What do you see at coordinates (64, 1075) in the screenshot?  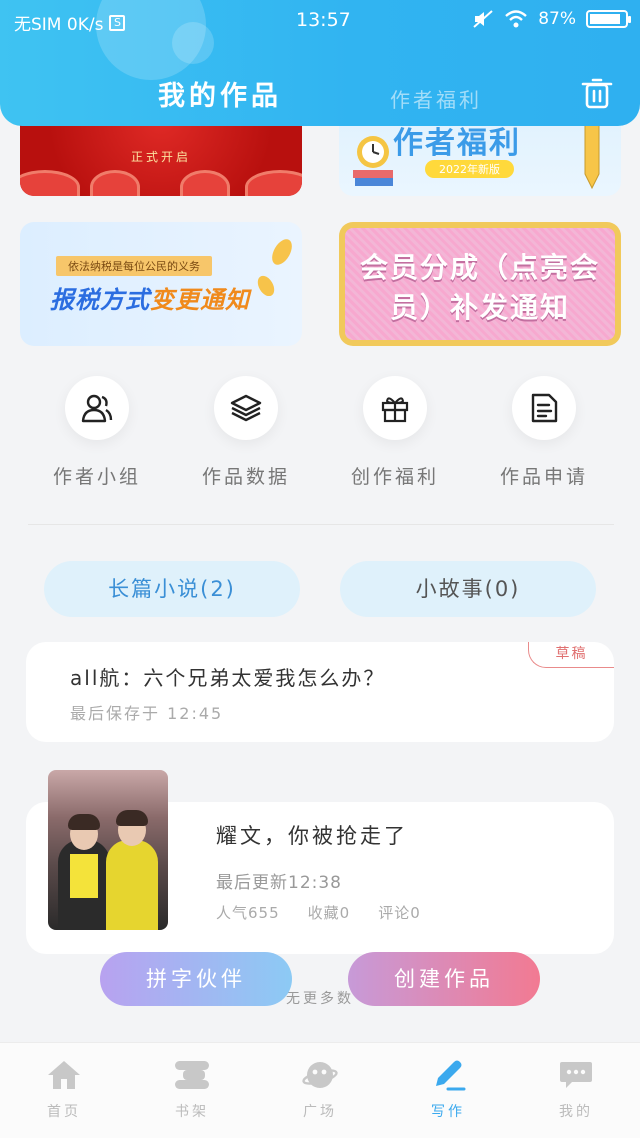 I see `home-icon` at bounding box center [64, 1075].